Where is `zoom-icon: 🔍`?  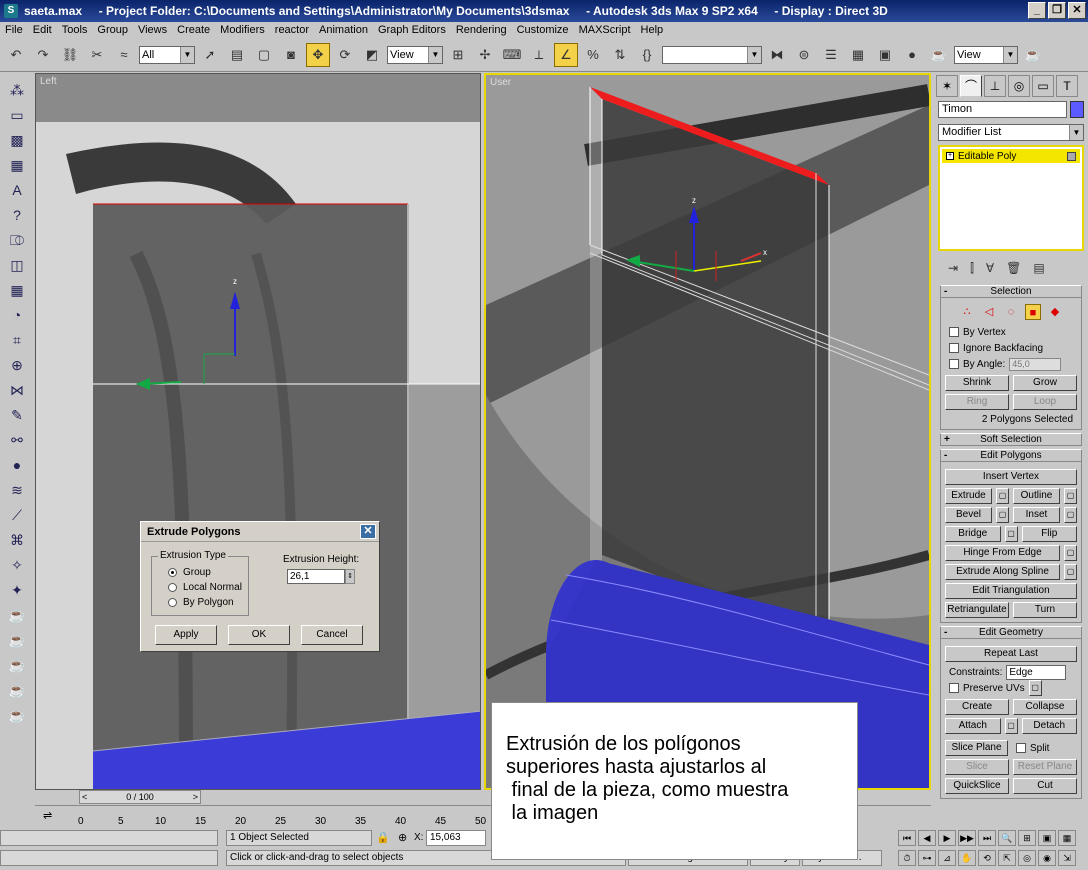 zoom-icon: 🔍 is located at coordinates (1007, 838).